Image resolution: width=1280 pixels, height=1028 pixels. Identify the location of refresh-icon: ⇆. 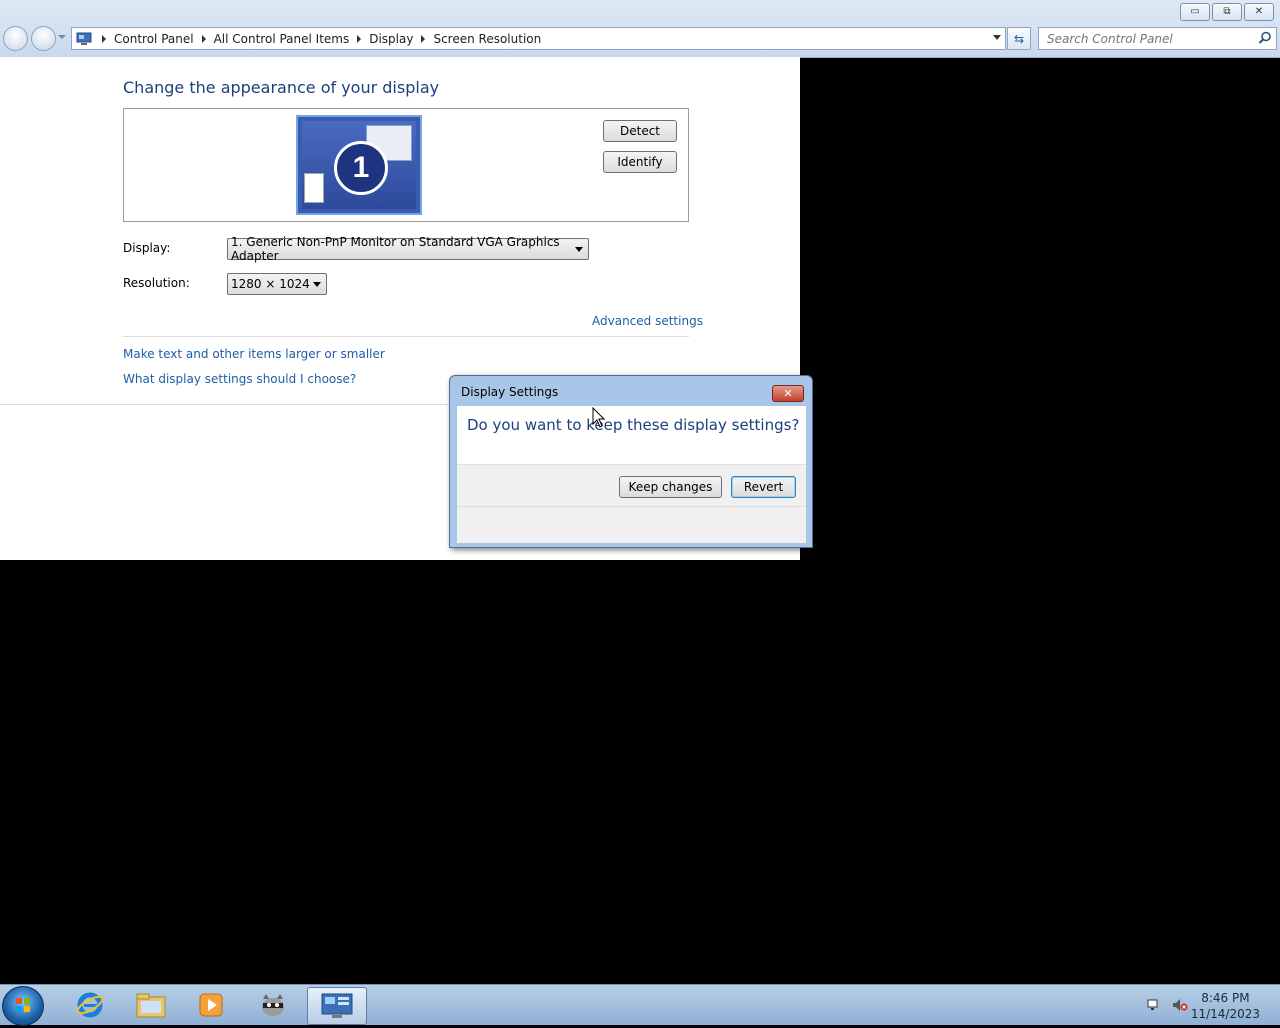
(1019, 38).